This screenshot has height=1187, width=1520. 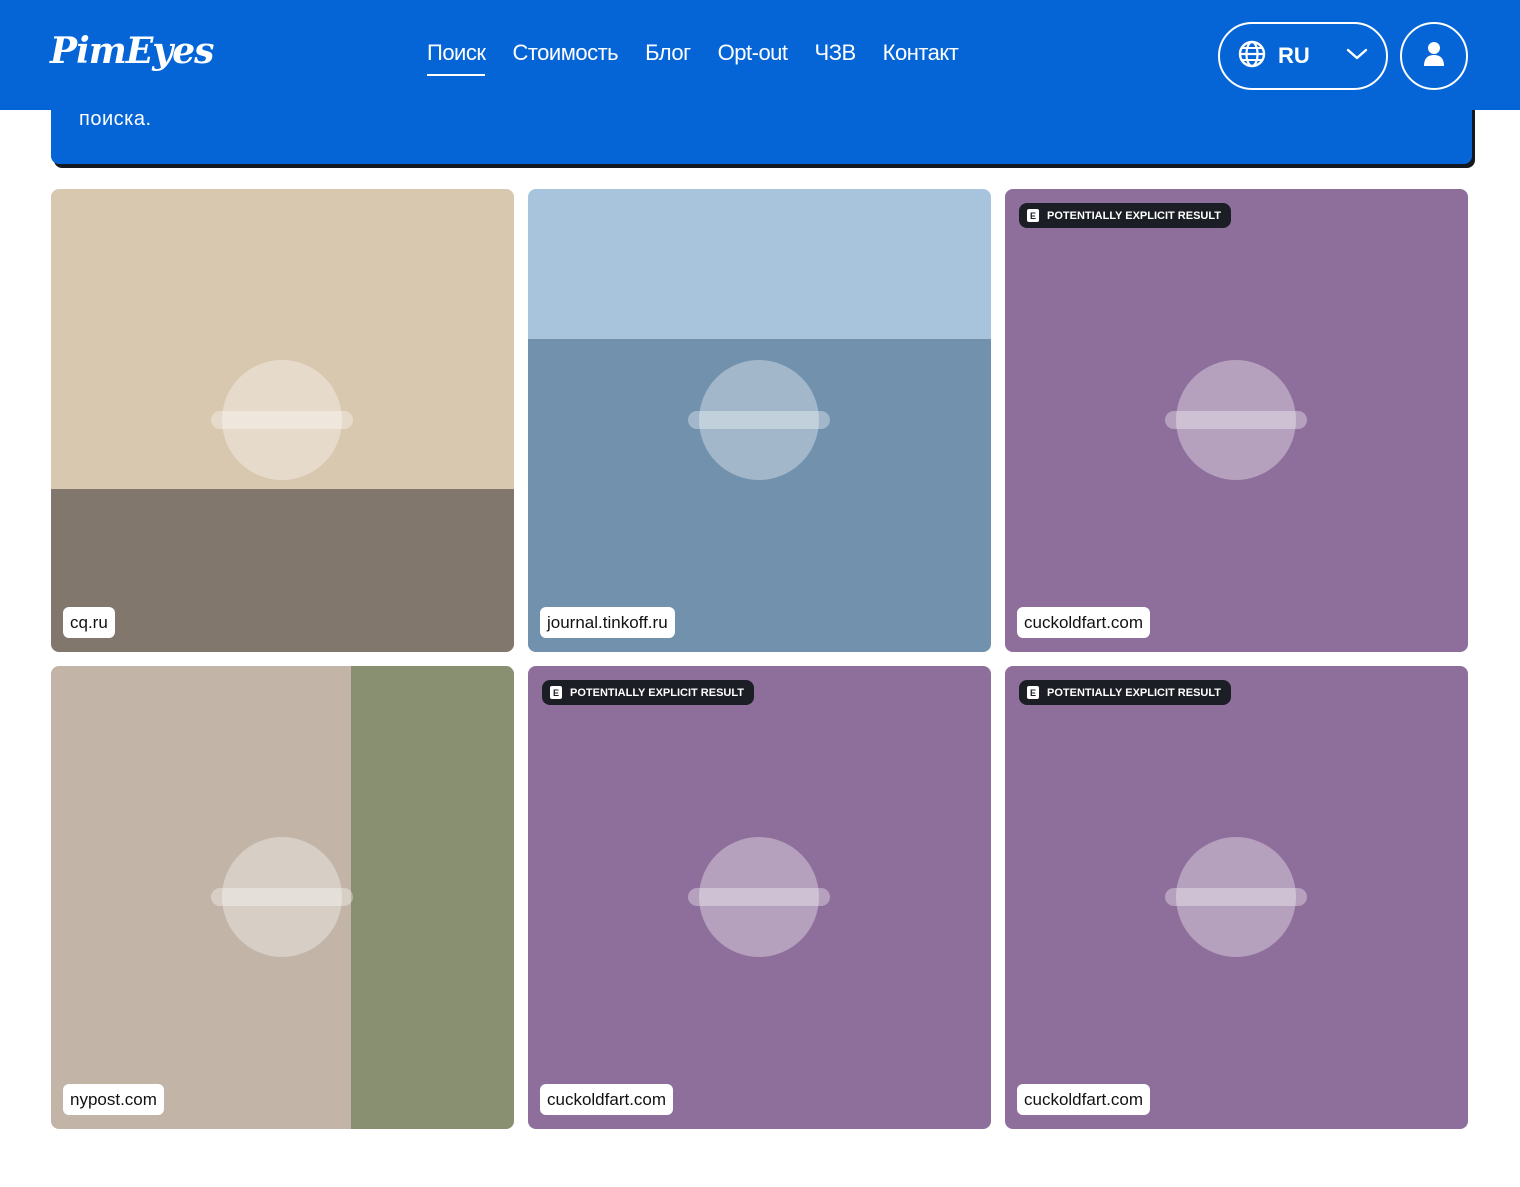 I want to click on nav-item-opt-out: Opt-out, so click(x=753, y=58).